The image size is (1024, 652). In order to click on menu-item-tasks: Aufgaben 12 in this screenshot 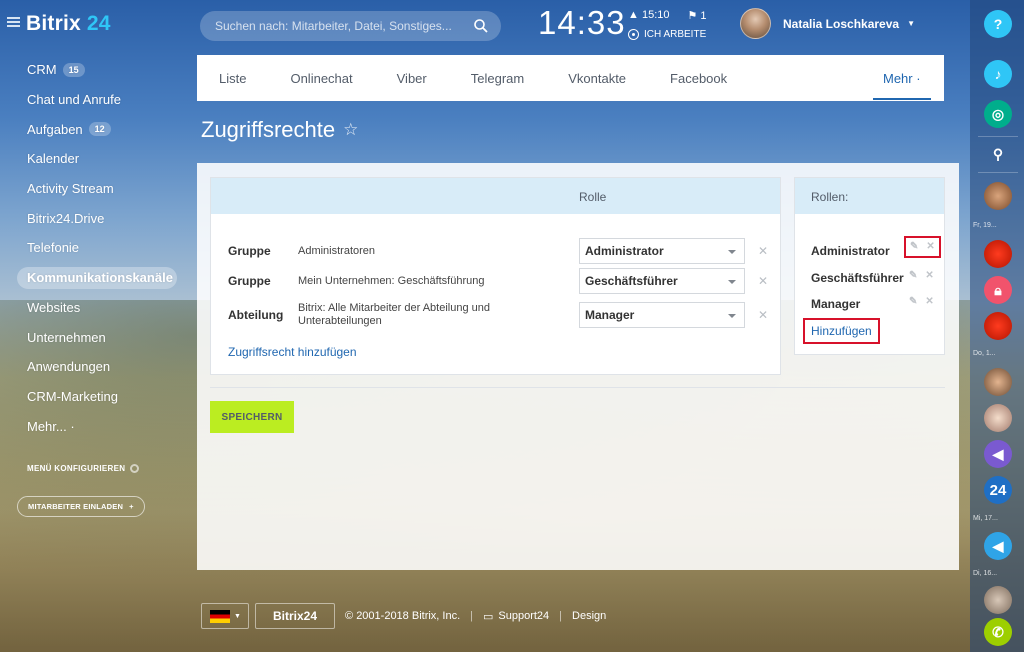, I will do `click(104, 129)`.